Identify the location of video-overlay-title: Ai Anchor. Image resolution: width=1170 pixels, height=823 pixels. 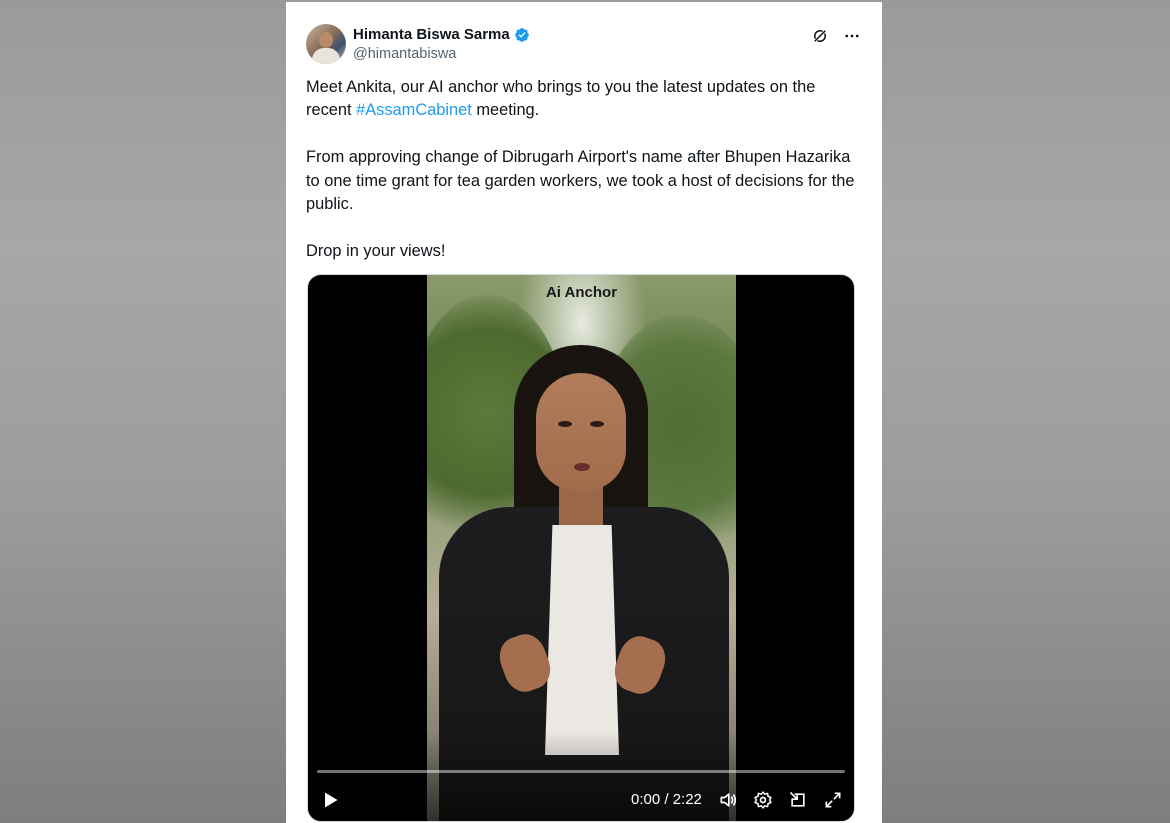
(581, 292).